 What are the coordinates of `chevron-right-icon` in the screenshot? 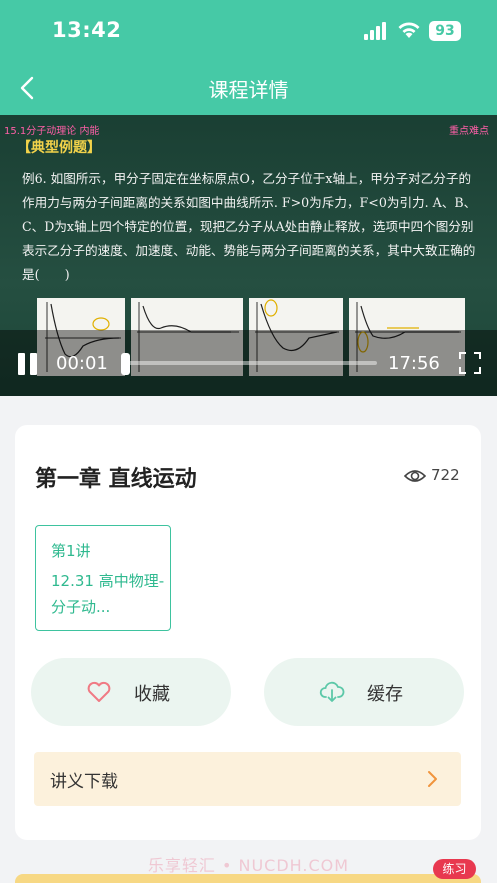 It's located at (432, 779).